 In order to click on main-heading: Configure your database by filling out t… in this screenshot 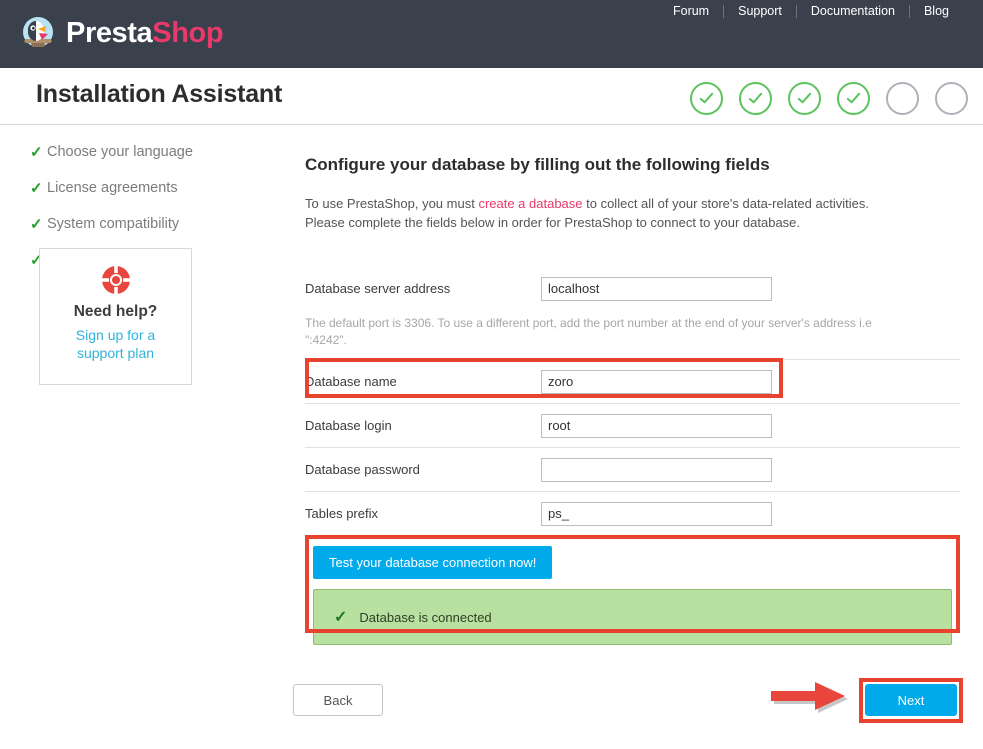, I will do `click(537, 164)`.